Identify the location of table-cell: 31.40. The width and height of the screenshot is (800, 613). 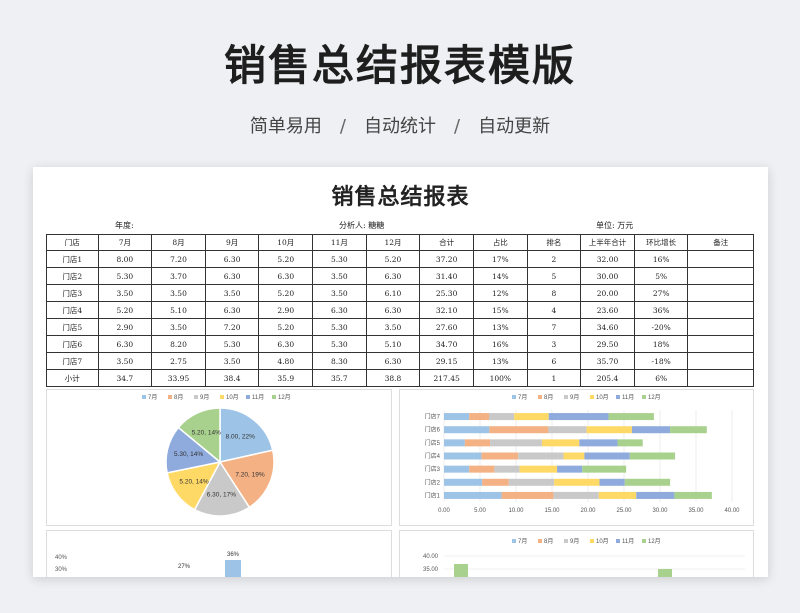
(446, 276).